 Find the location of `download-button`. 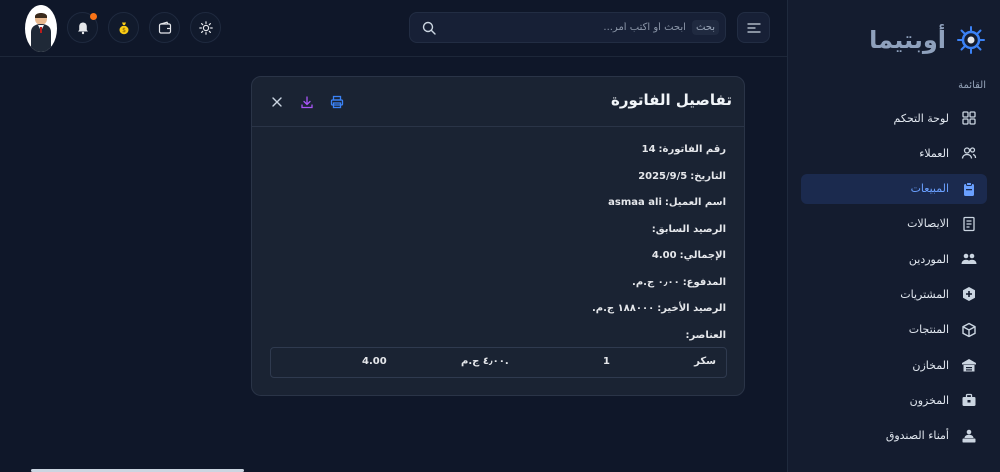

download-button is located at coordinates (307, 102).